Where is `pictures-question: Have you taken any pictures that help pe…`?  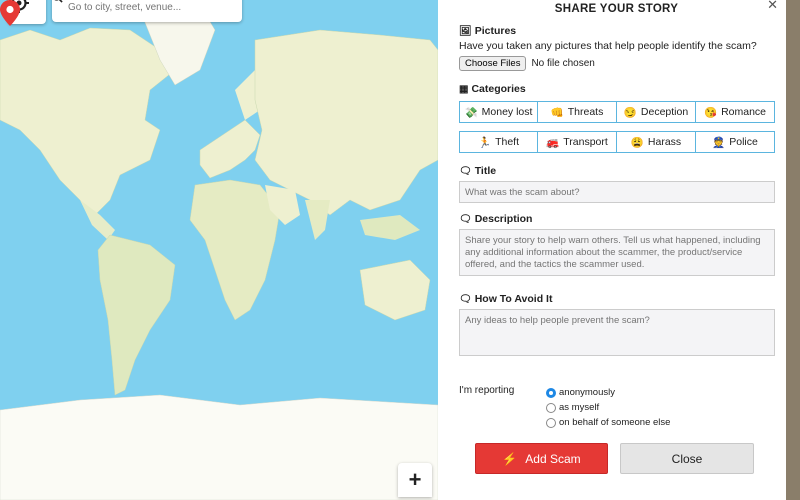 pictures-question: Have you taken any pictures that help pe… is located at coordinates (608, 46).